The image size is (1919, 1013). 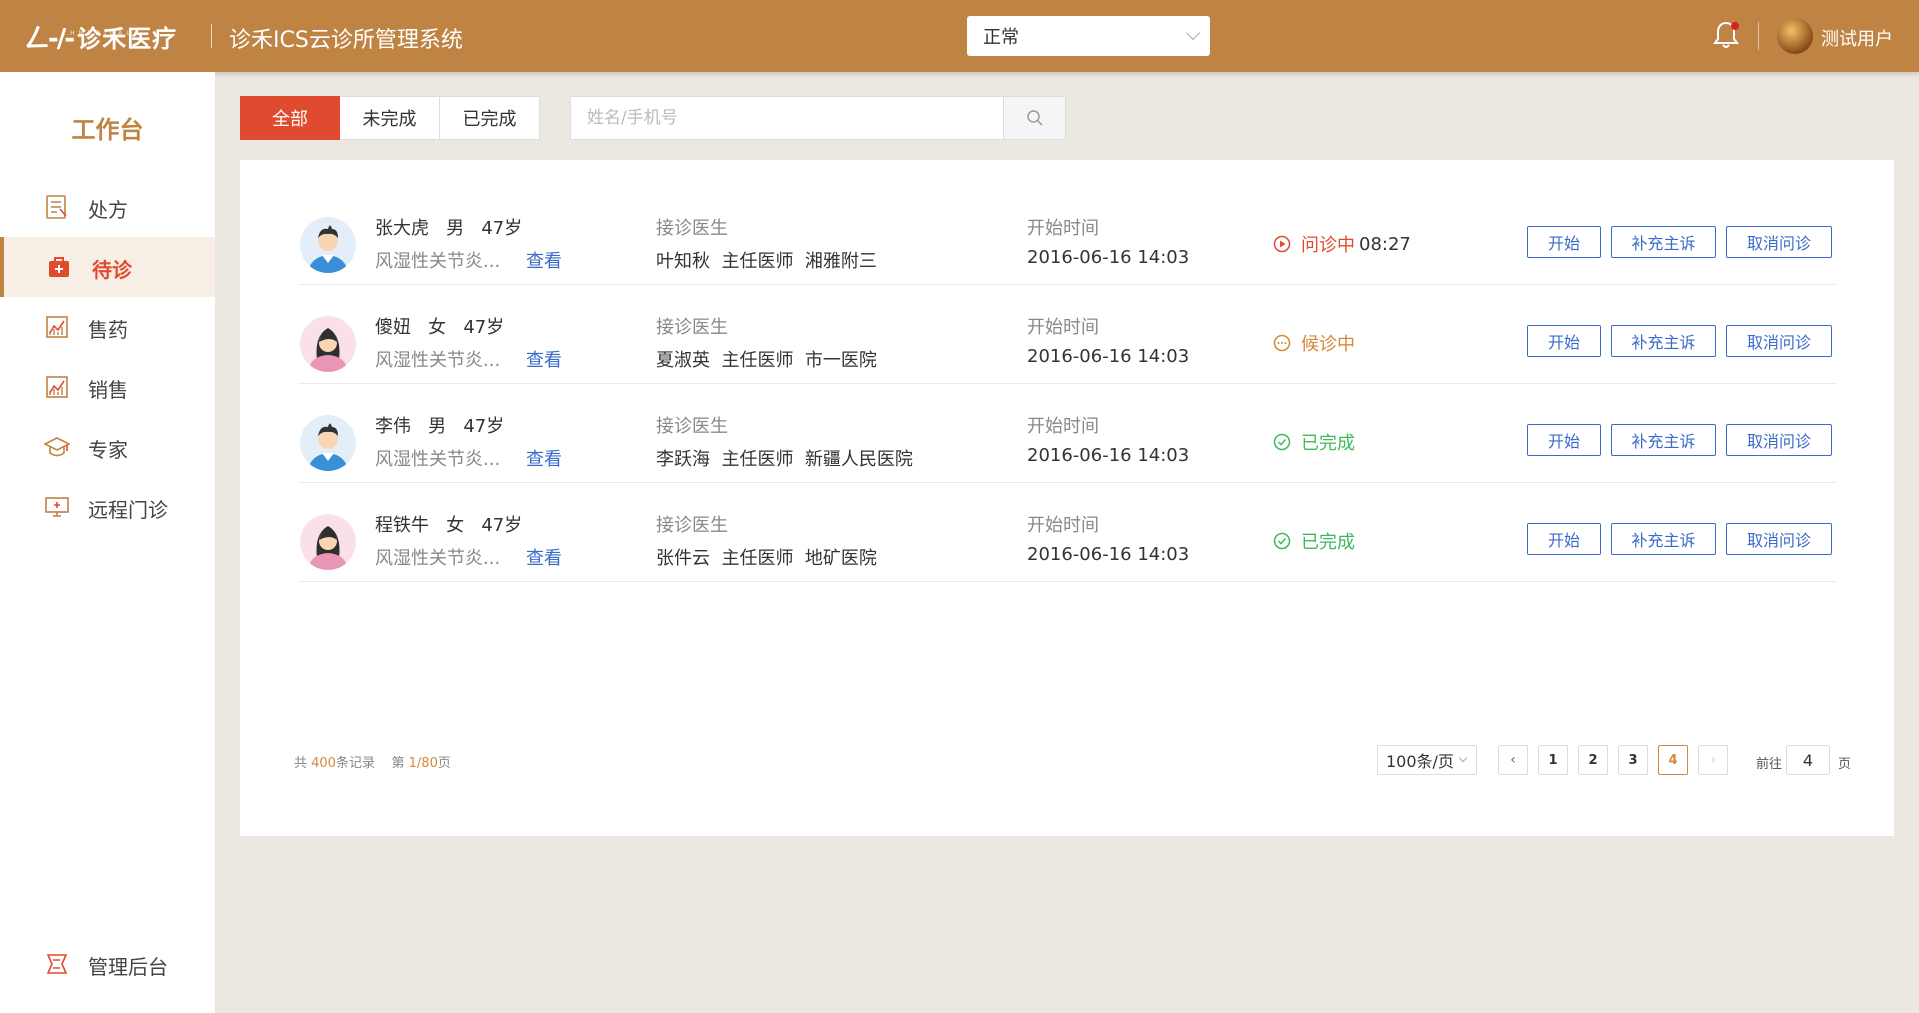 I want to click on top-bar: ㄥ-/- 诊禾医疗 ZHMEDICAL 诊禾ICS云诊所管理系统 正常 测试用户, so click(x=959, y=36).